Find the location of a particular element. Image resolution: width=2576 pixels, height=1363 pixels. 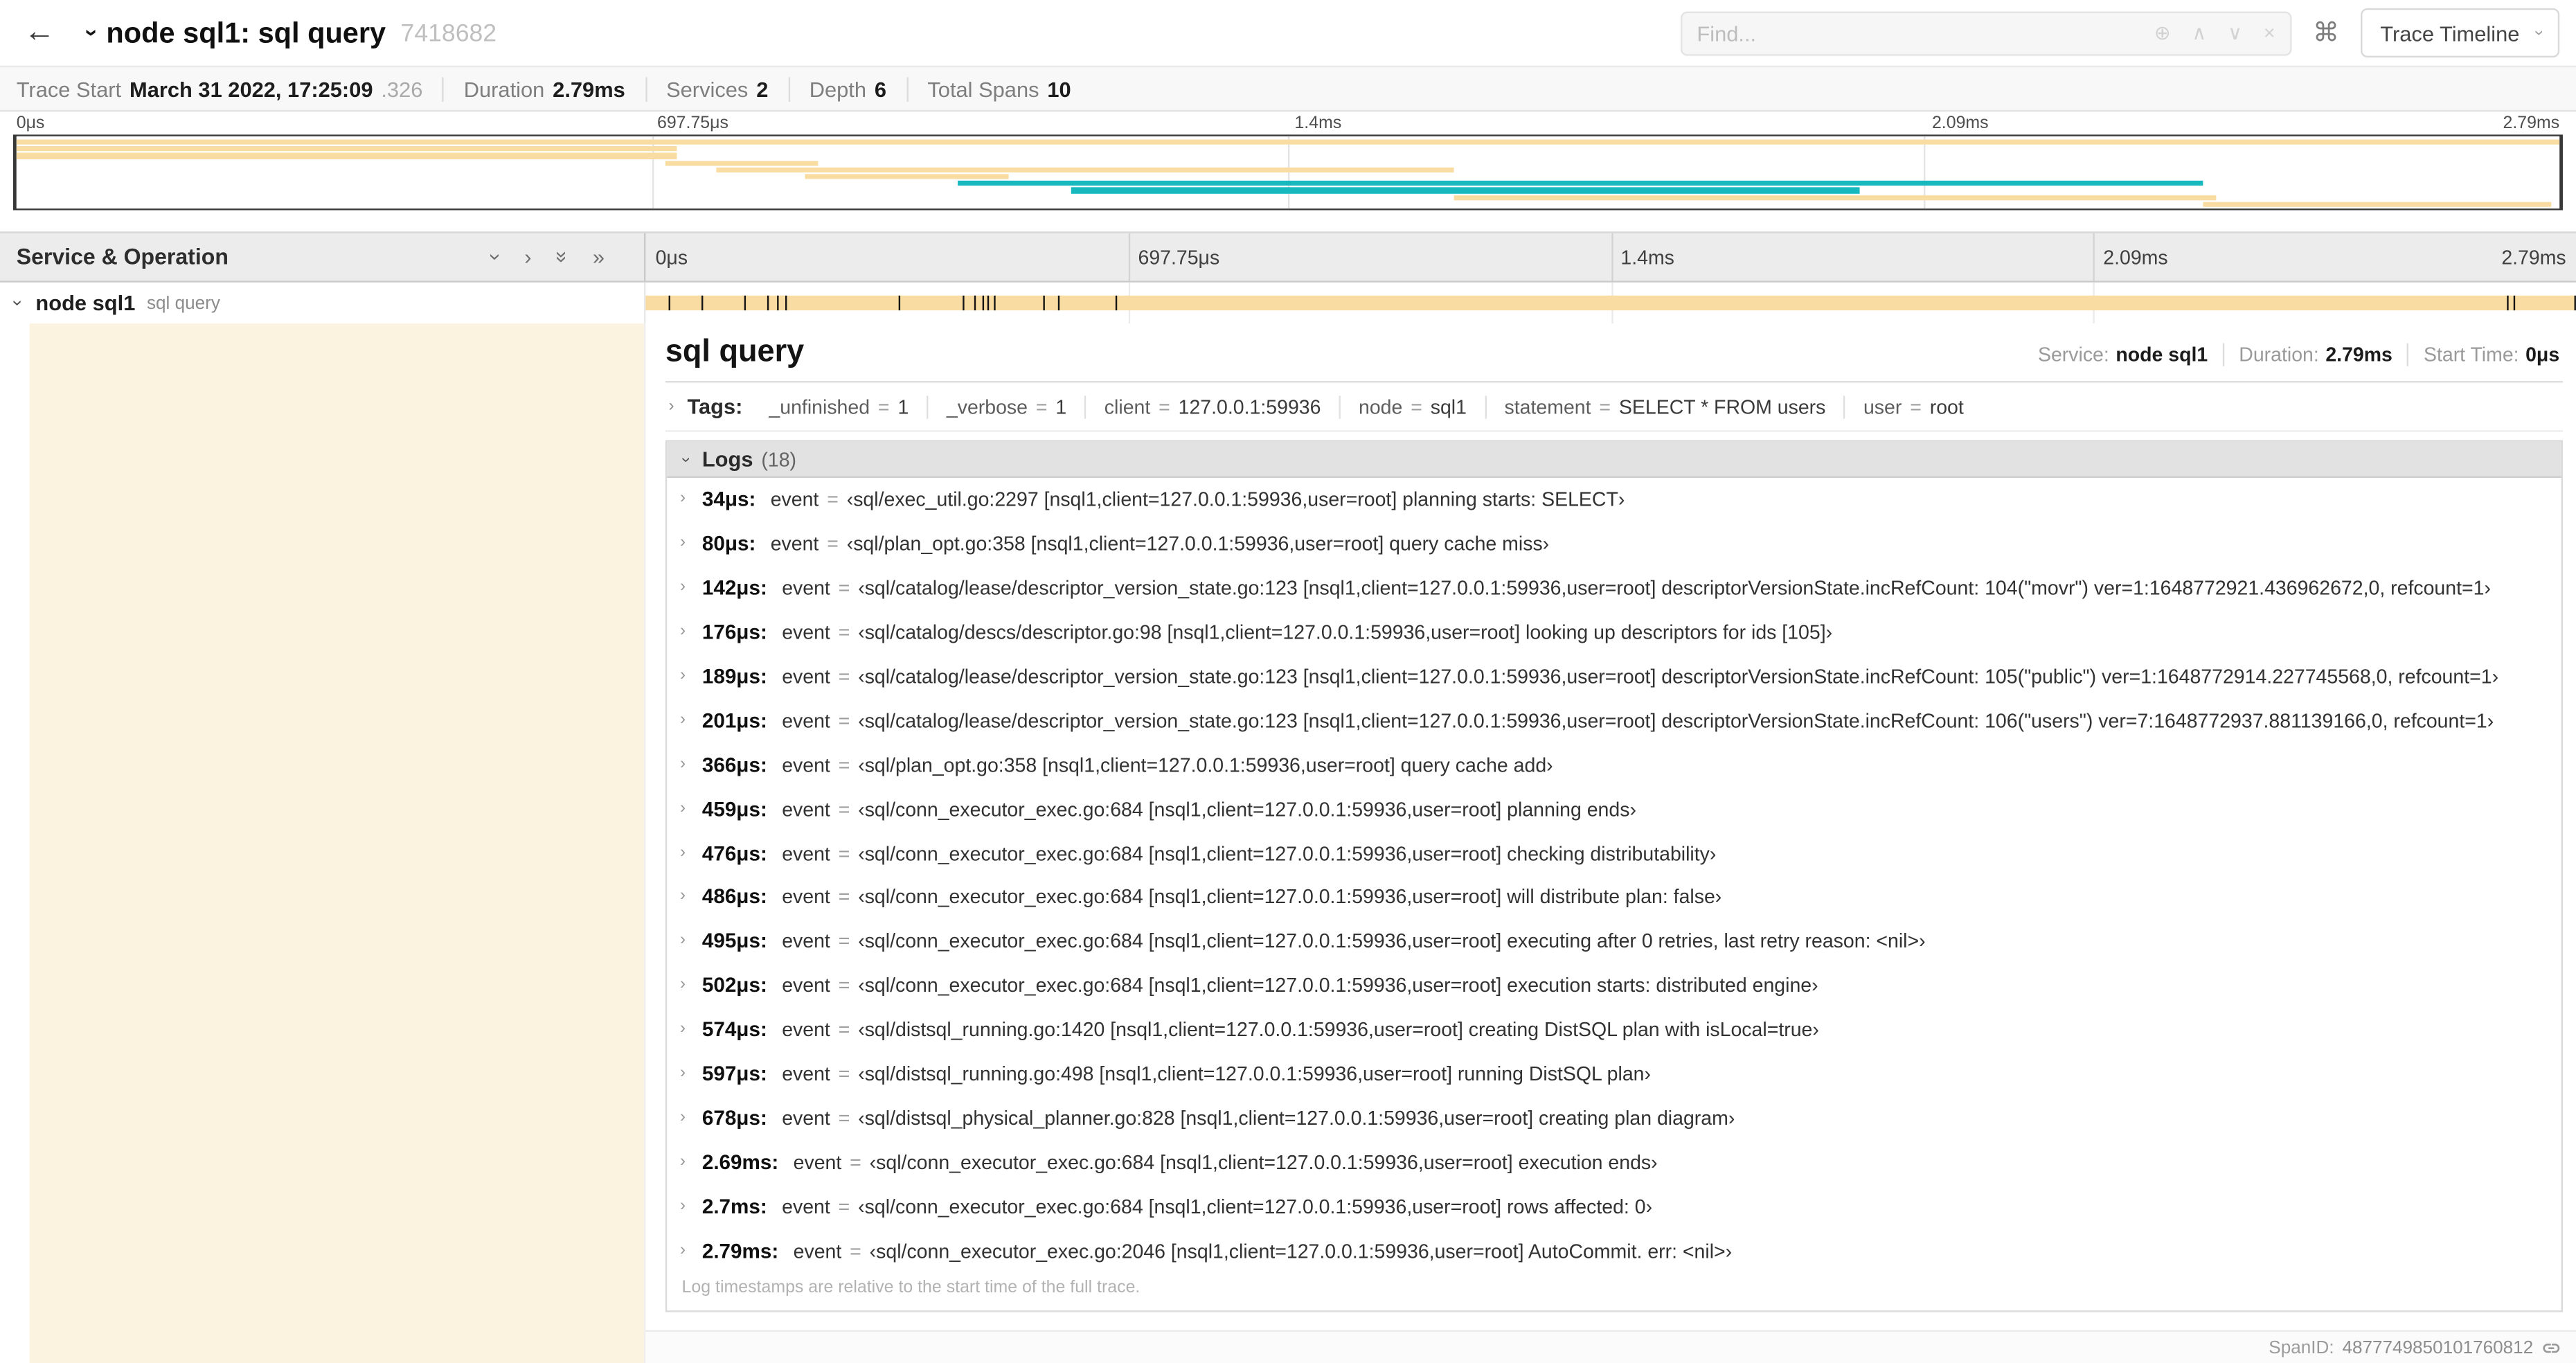

trace-collapse-chevron-icon: › is located at coordinates (93, 33).